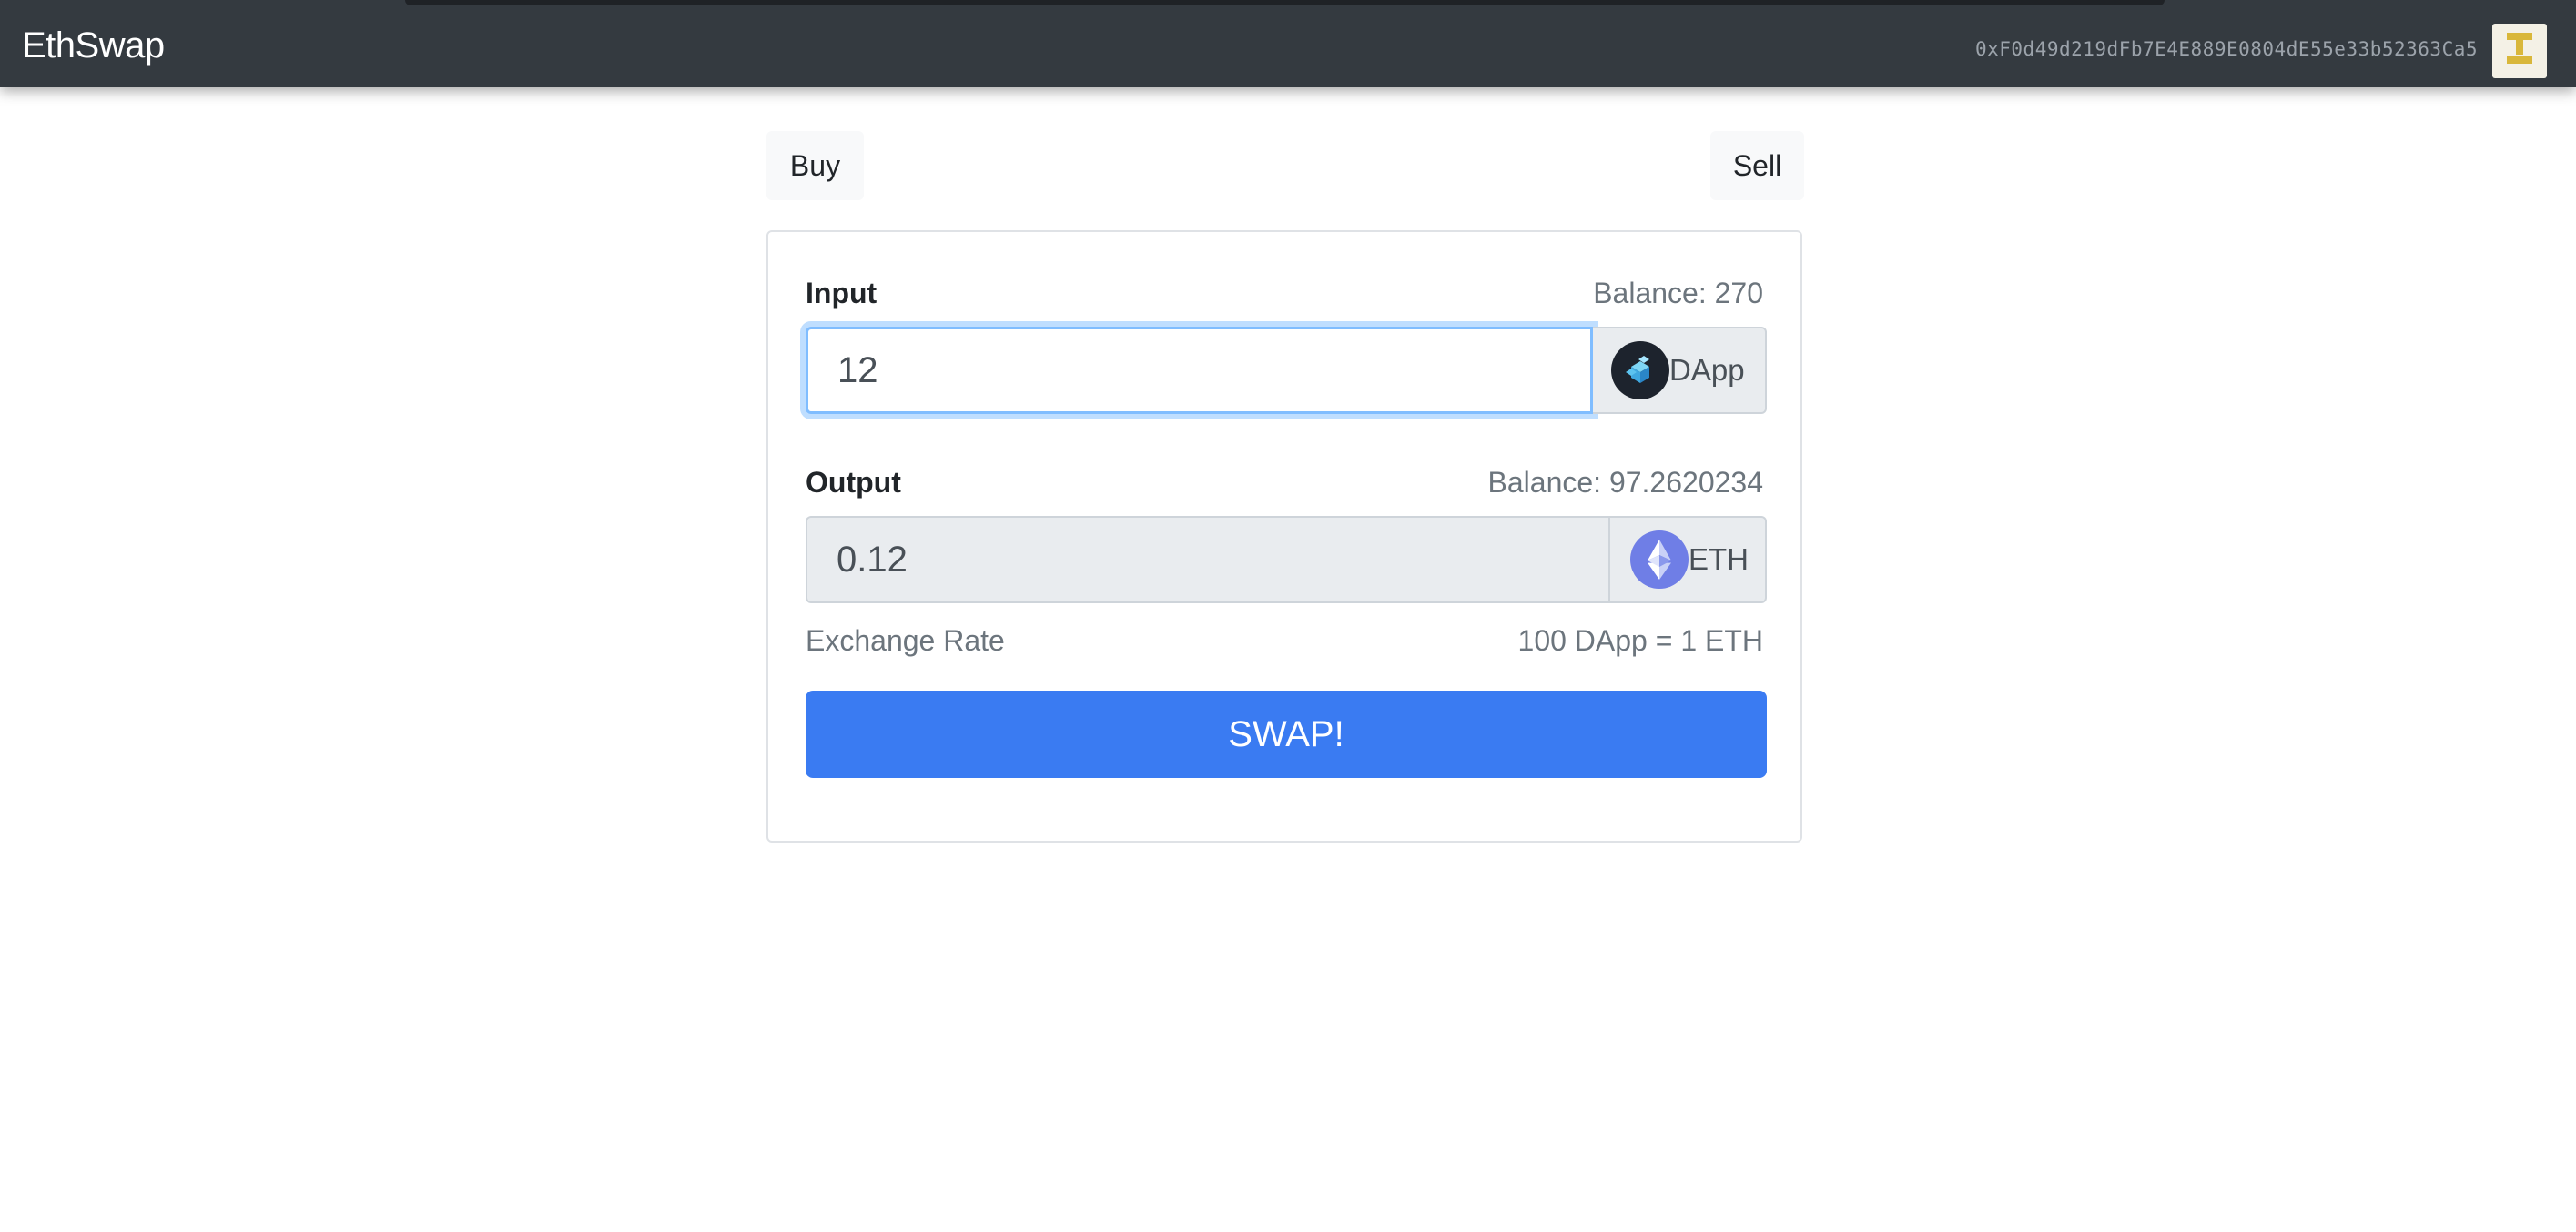 Image resolution: width=2576 pixels, height=1232 pixels. Describe the element at coordinates (815, 165) in the screenshot. I see `buy-button: Buy` at that location.